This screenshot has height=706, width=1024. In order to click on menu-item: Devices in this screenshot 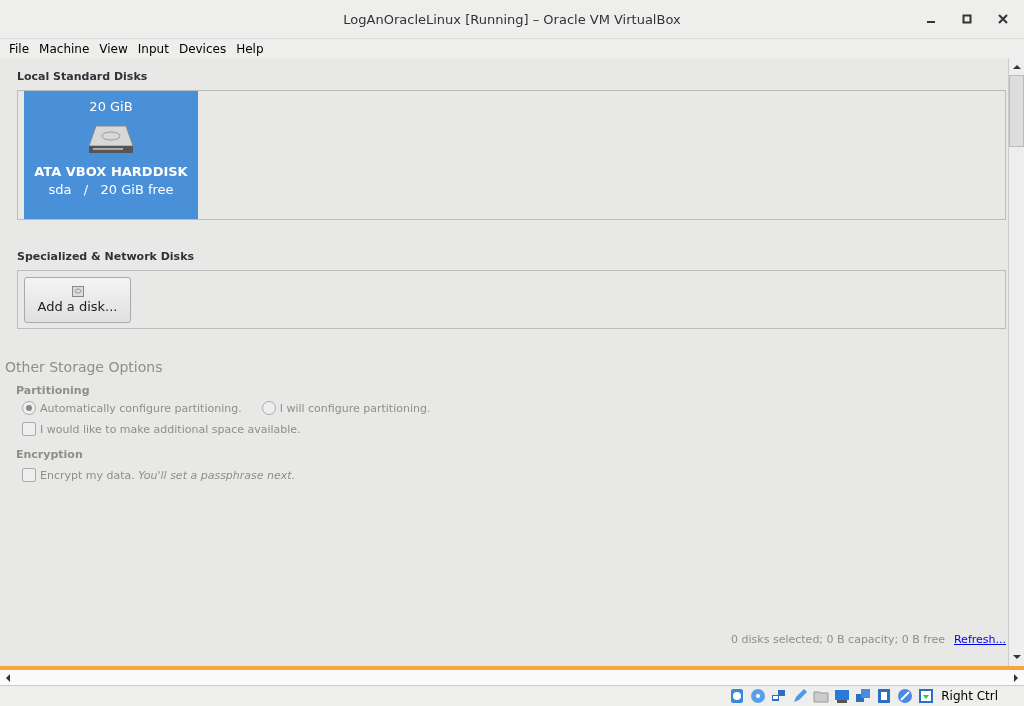, I will do `click(202, 48)`.